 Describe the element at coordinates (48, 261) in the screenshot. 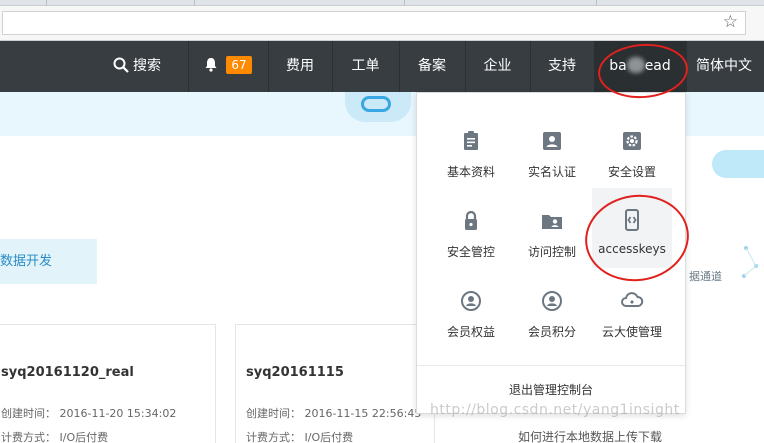

I see `data-dev-tab: 数据开发` at that location.